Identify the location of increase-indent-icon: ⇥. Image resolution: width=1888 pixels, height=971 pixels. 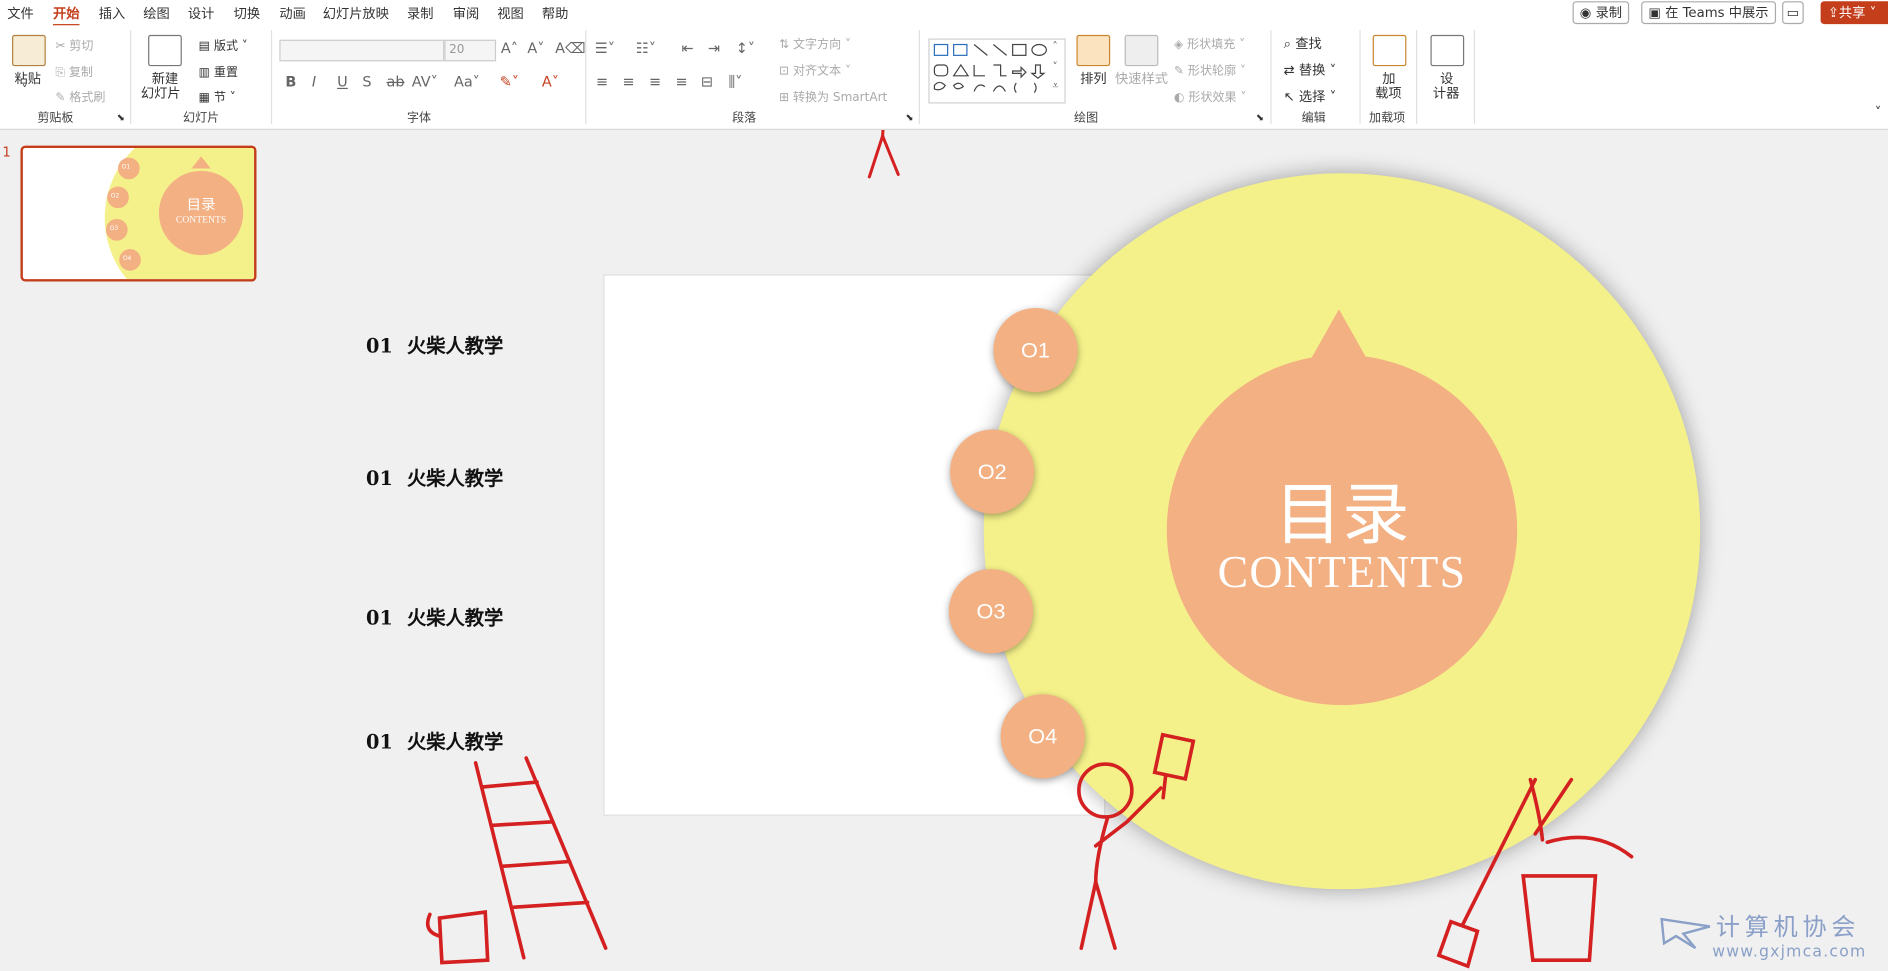
(714, 48).